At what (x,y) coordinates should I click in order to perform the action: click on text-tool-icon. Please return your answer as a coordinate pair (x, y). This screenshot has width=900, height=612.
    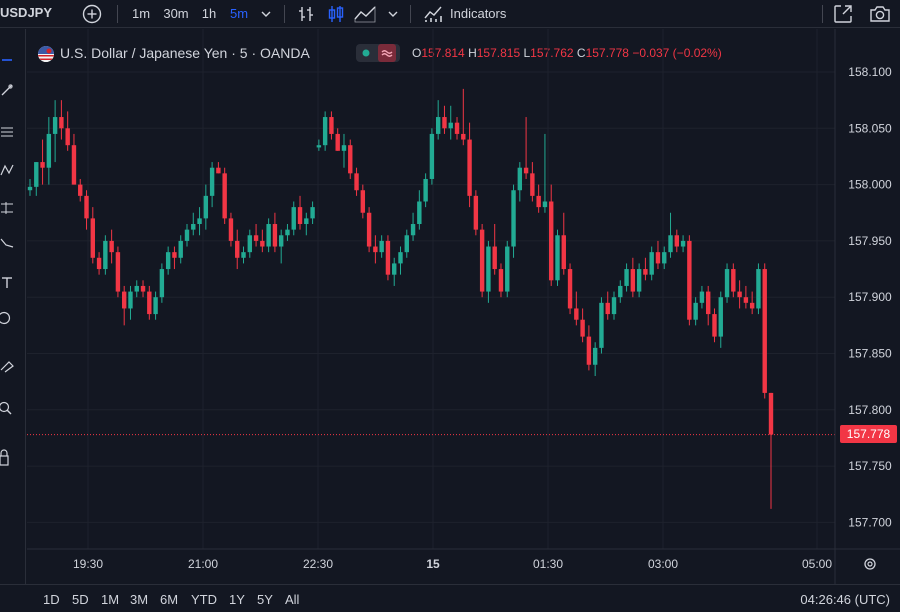
    Looking at the image, I should click on (7, 282).